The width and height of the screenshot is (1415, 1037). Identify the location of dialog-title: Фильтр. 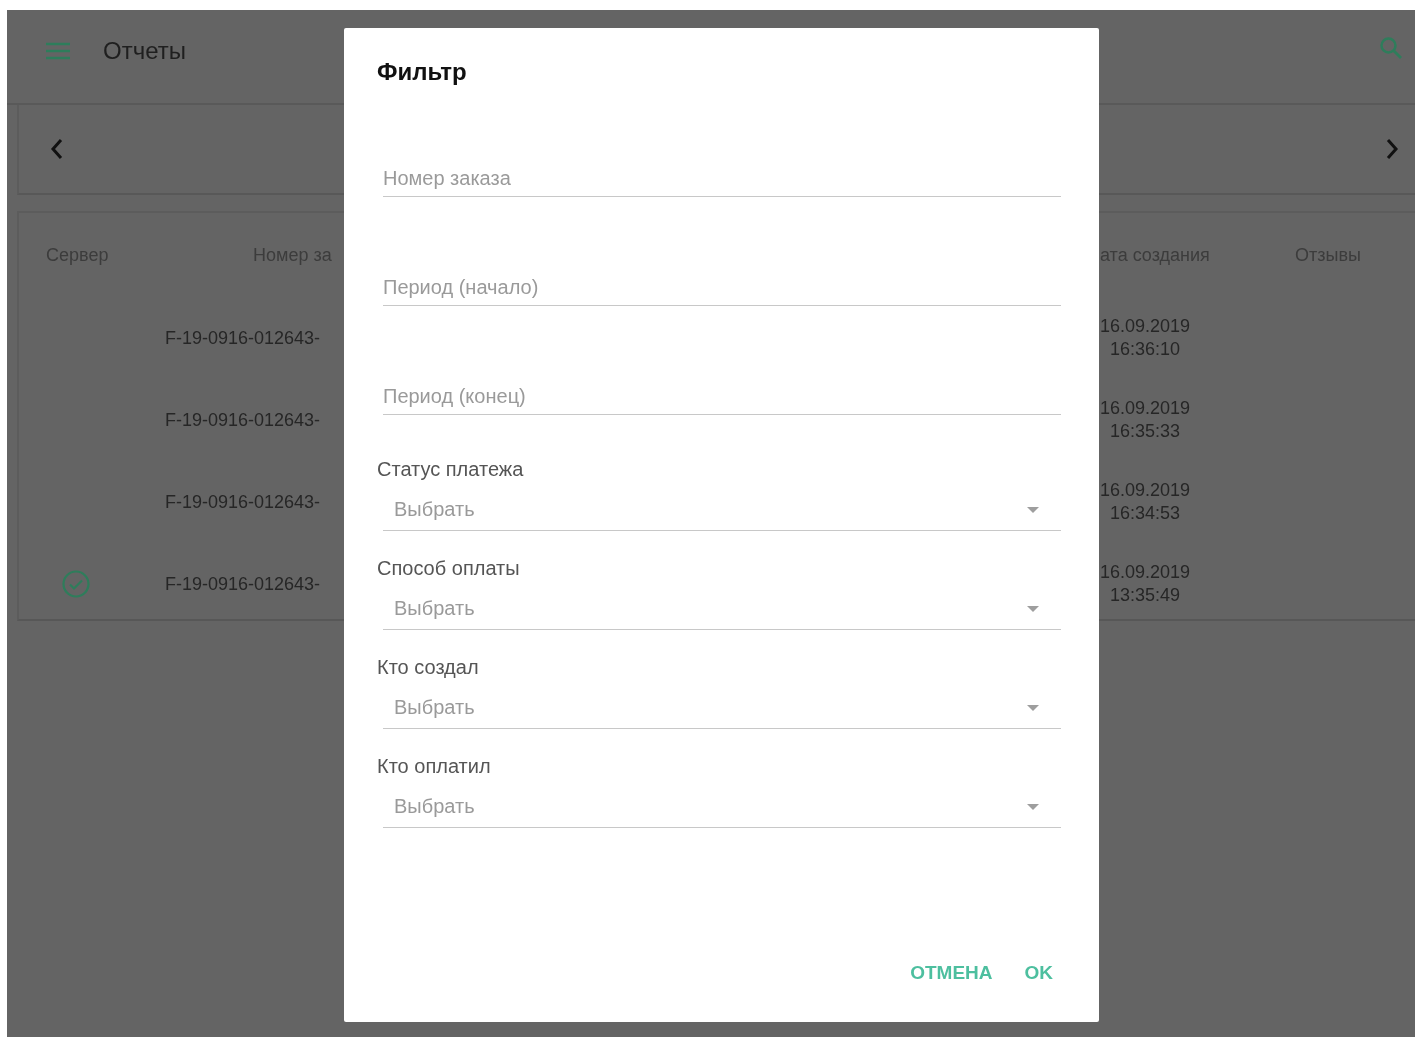
(422, 72).